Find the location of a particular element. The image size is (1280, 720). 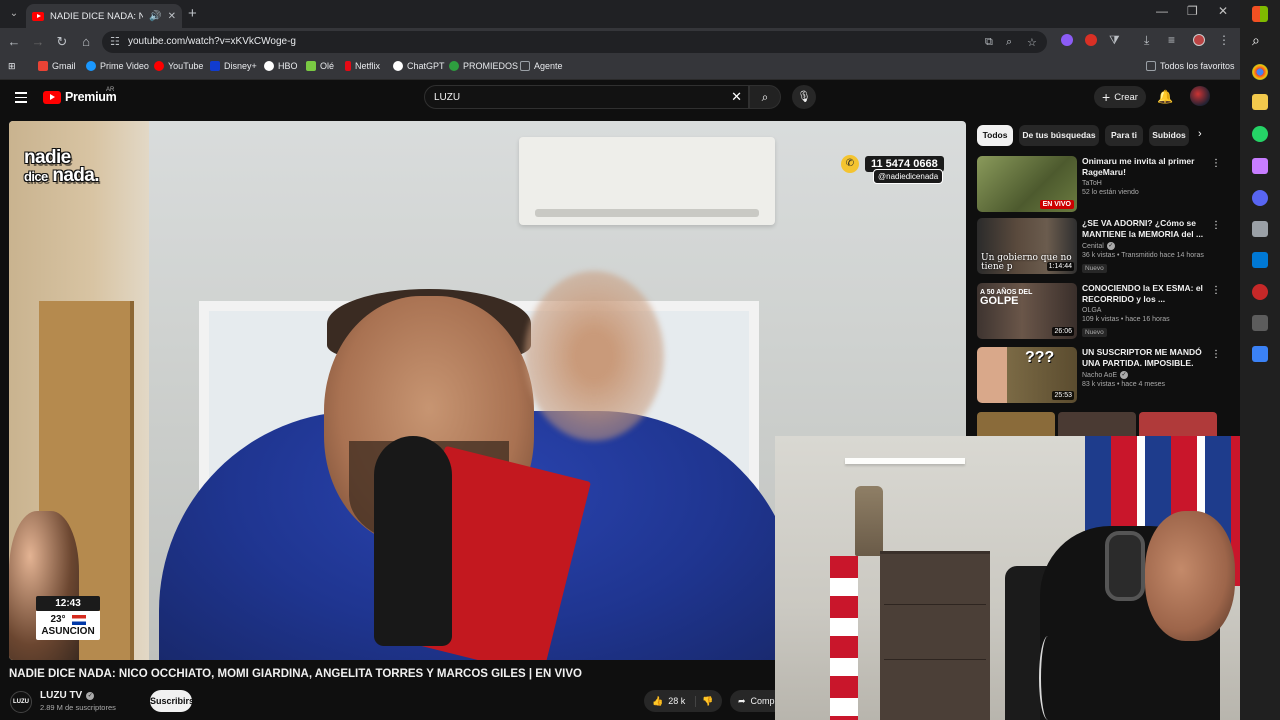

channel-name: Nacho AoE is located at coordinates (1099, 375).